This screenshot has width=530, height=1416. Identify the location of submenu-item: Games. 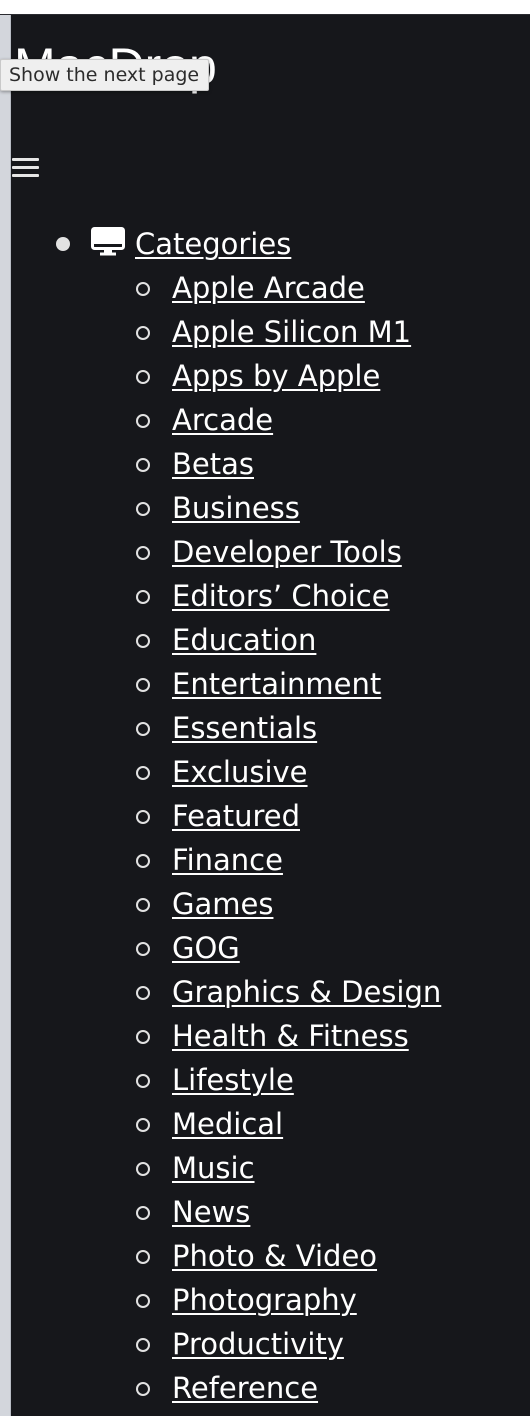
(265, 904).